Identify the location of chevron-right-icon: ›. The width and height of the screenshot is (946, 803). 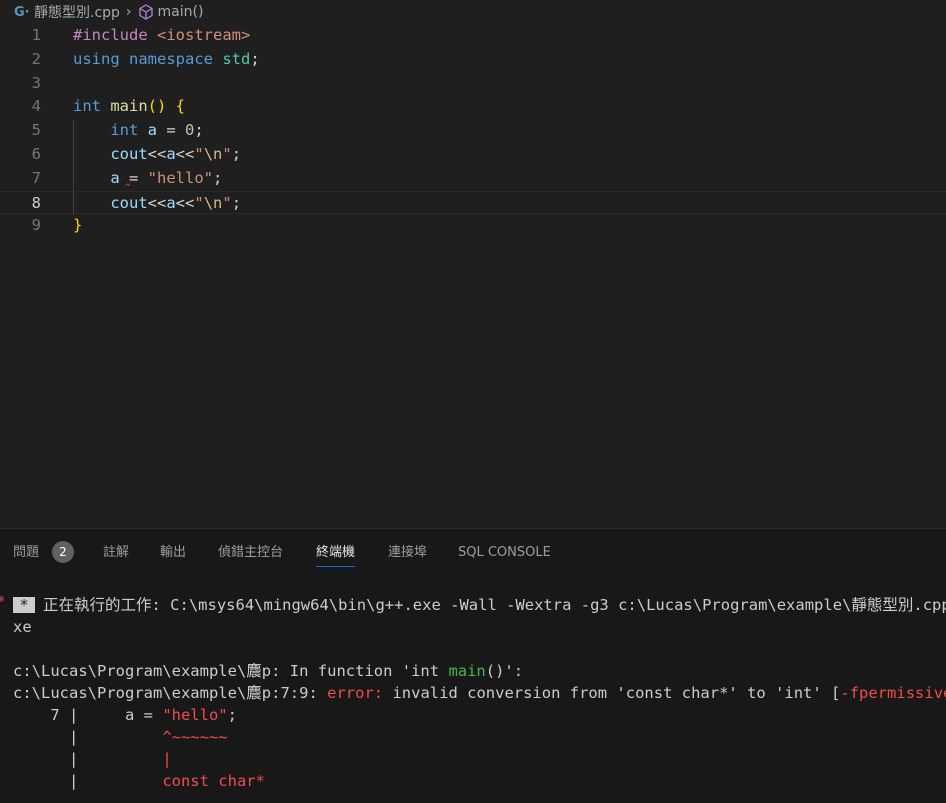
(128, 12).